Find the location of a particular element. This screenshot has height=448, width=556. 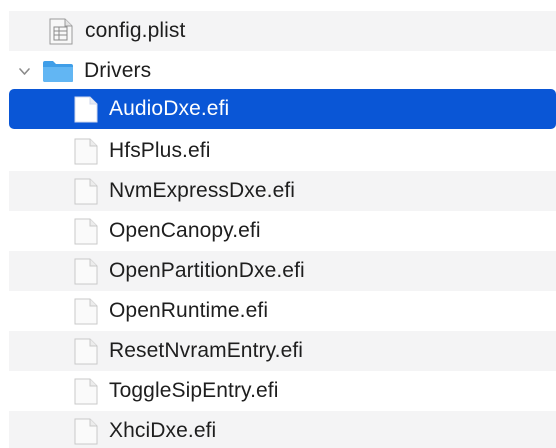

list-item-nvmexpressdxe-efi: NvmExpressDxe.efi is located at coordinates (282, 191).